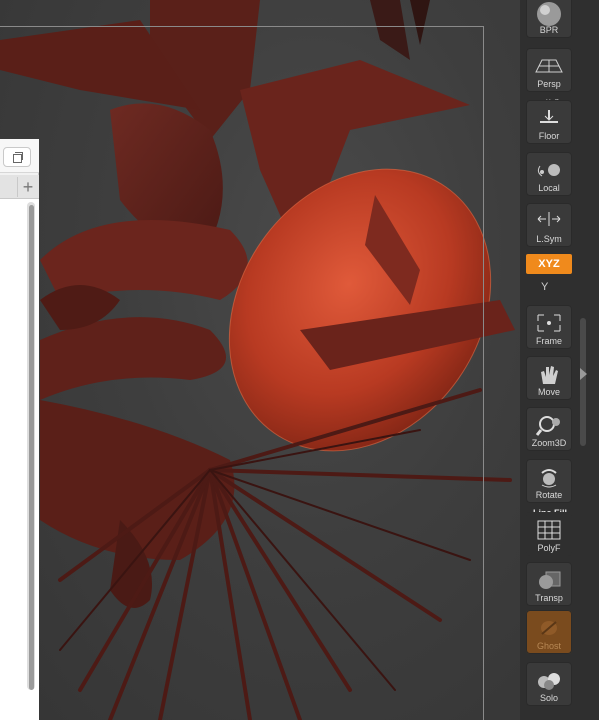 Image resolution: width=599 pixels, height=720 pixels. I want to click on polyf-button: PolyF, so click(549, 534).